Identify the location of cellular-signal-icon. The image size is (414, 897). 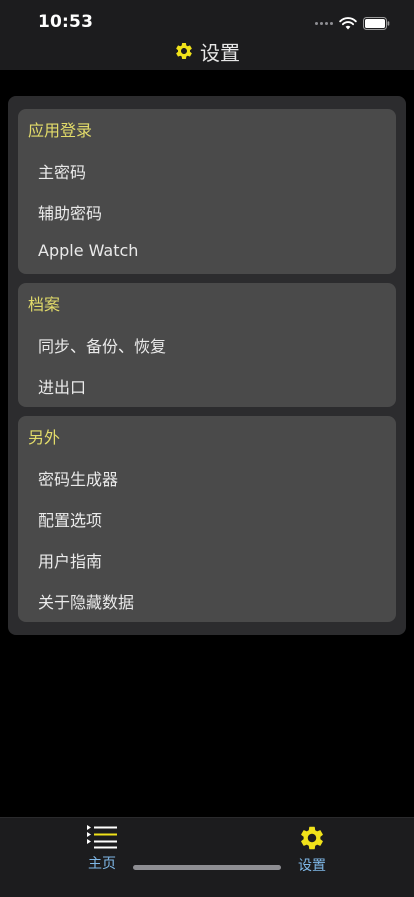
(324, 23).